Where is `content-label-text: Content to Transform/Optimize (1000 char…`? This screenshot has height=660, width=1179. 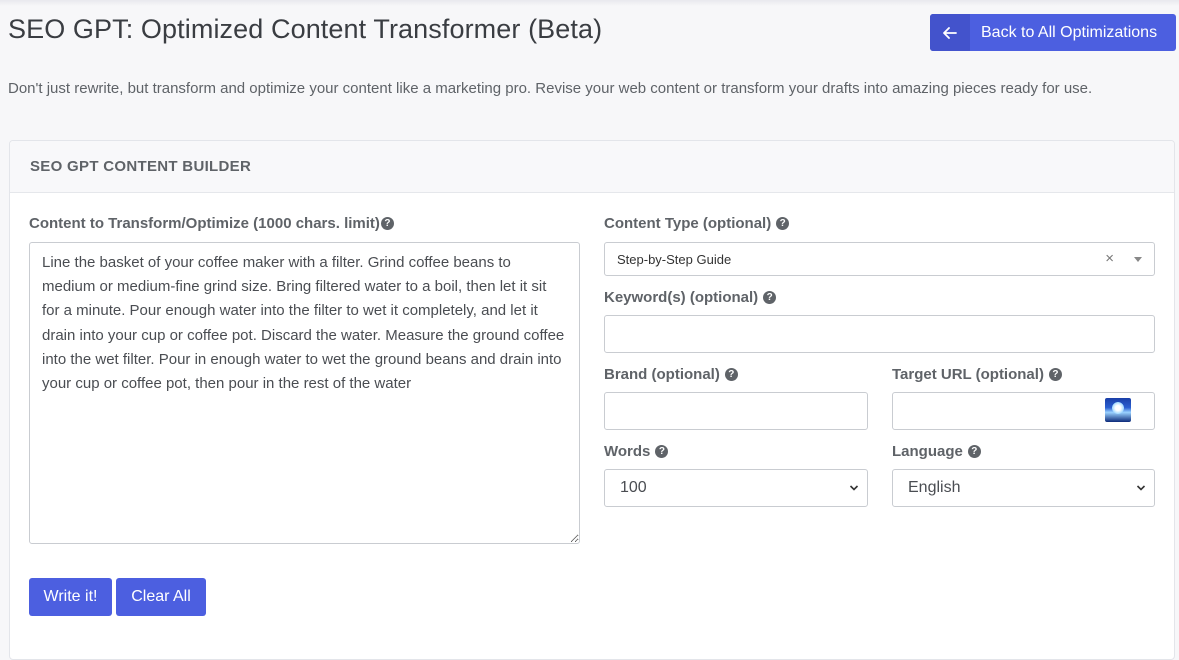
content-label-text: Content to Transform/Optimize (1000 char… is located at coordinates (204, 223).